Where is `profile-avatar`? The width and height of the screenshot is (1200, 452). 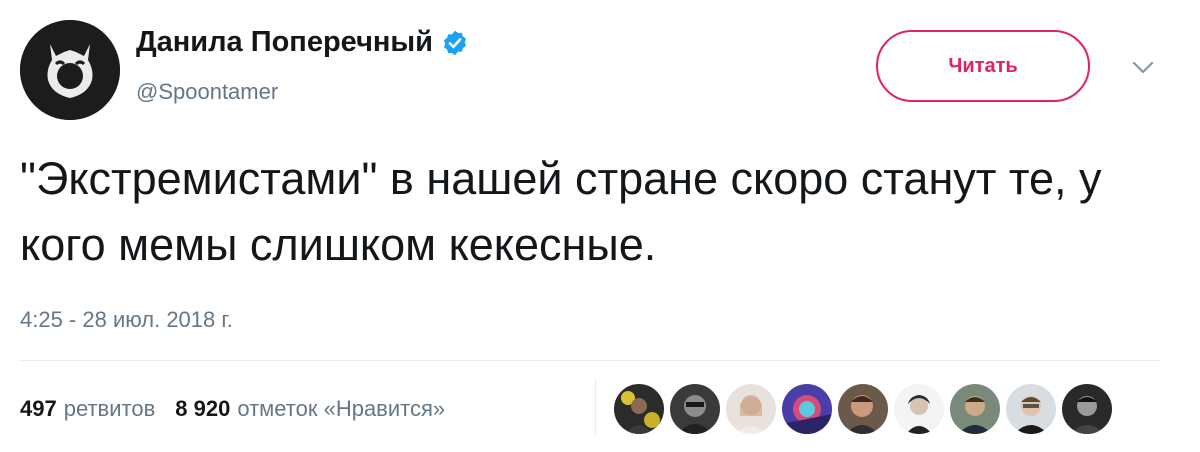 profile-avatar is located at coordinates (70, 70).